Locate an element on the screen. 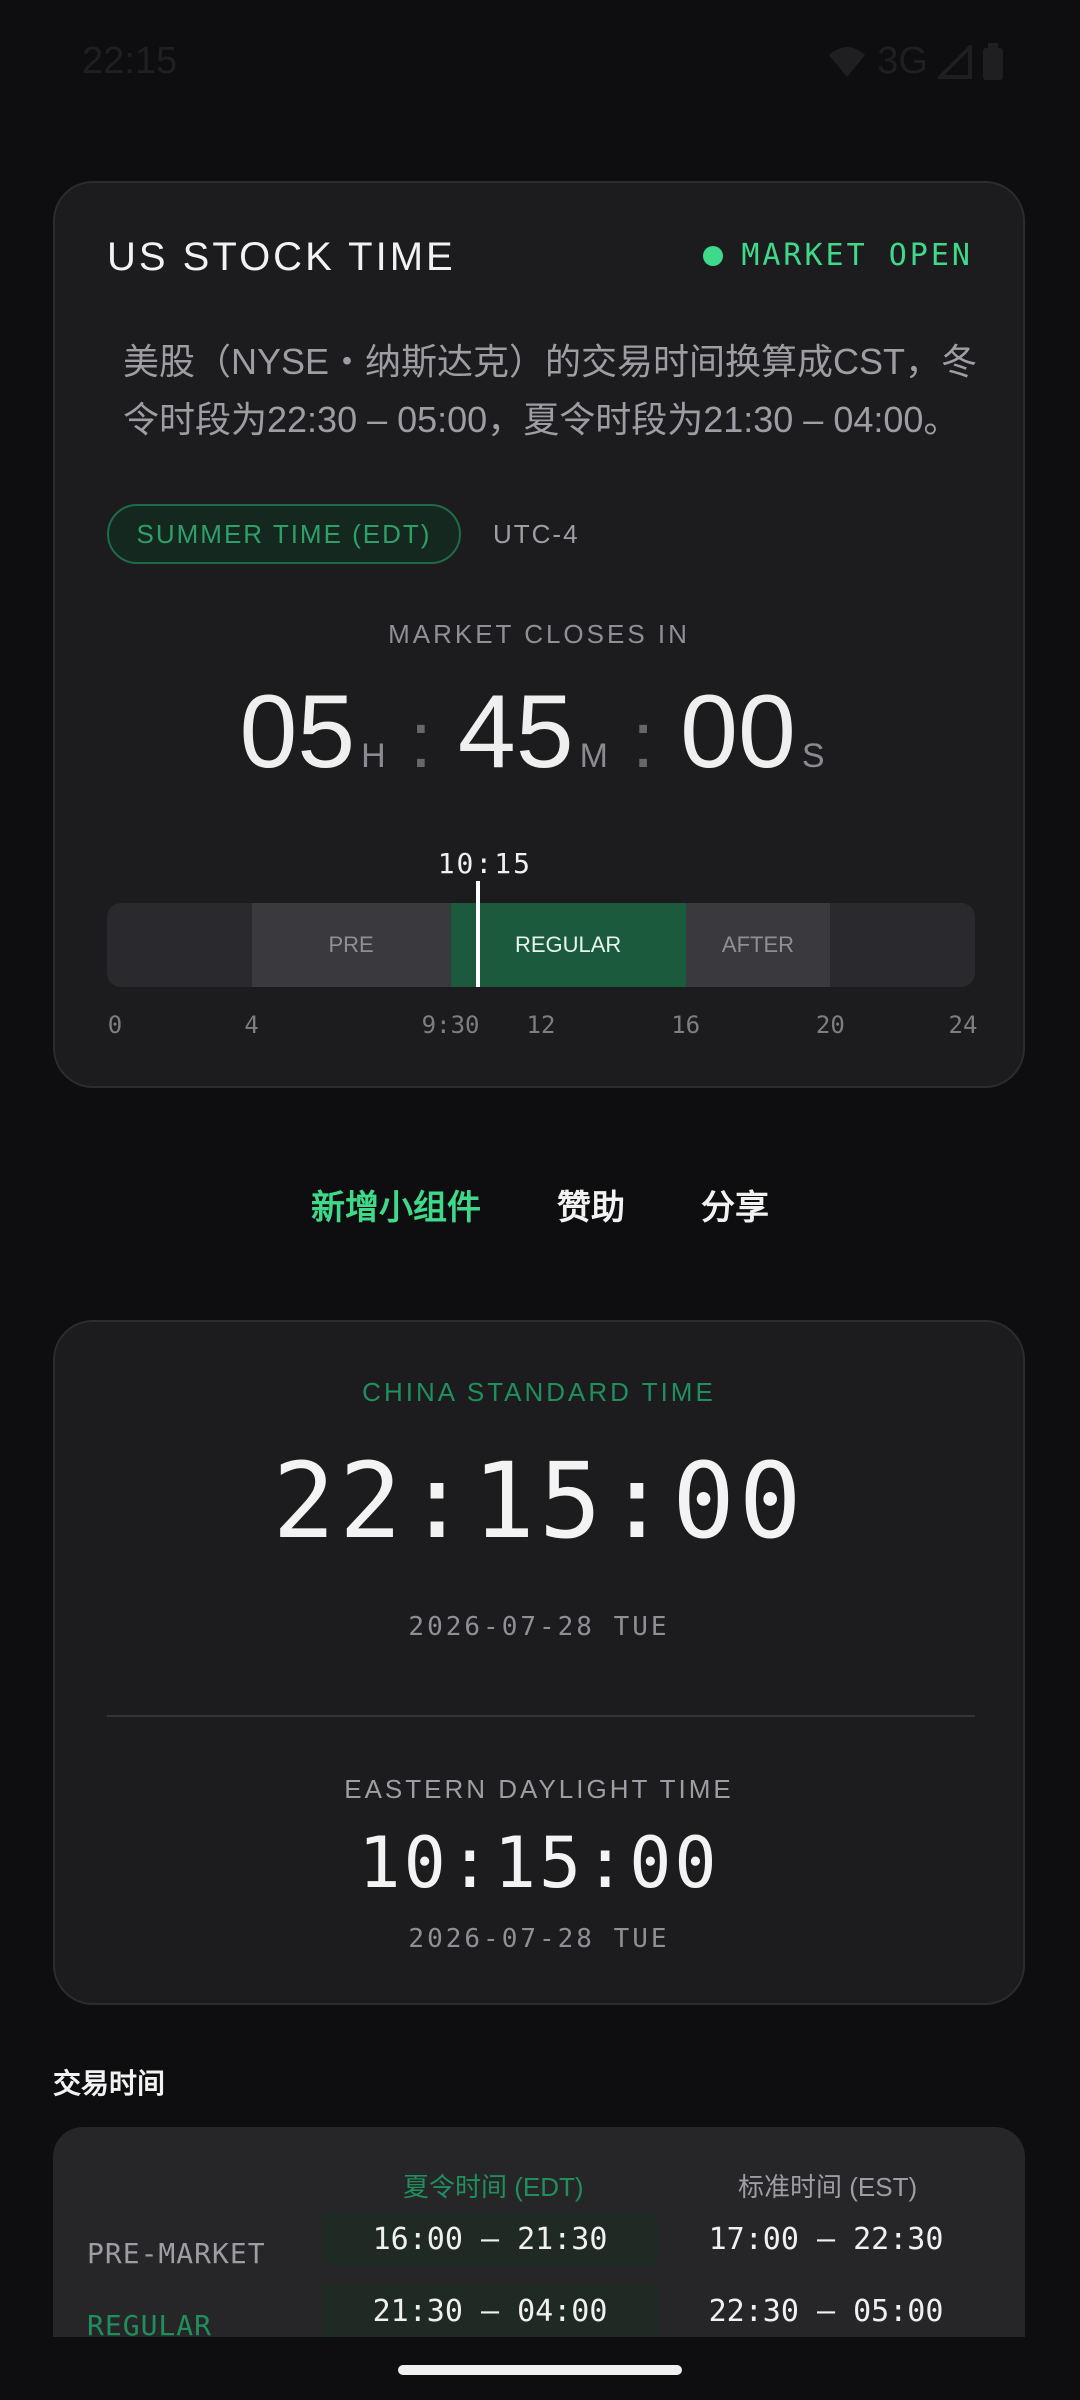 The image size is (1080, 2400). timeline-segment-regular: REGULAR is located at coordinates (568, 945).